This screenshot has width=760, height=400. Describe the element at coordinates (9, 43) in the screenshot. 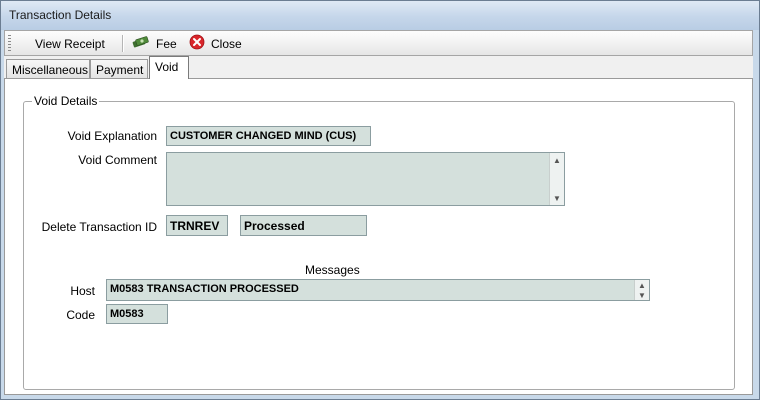

I see `toolbar-grip` at that location.